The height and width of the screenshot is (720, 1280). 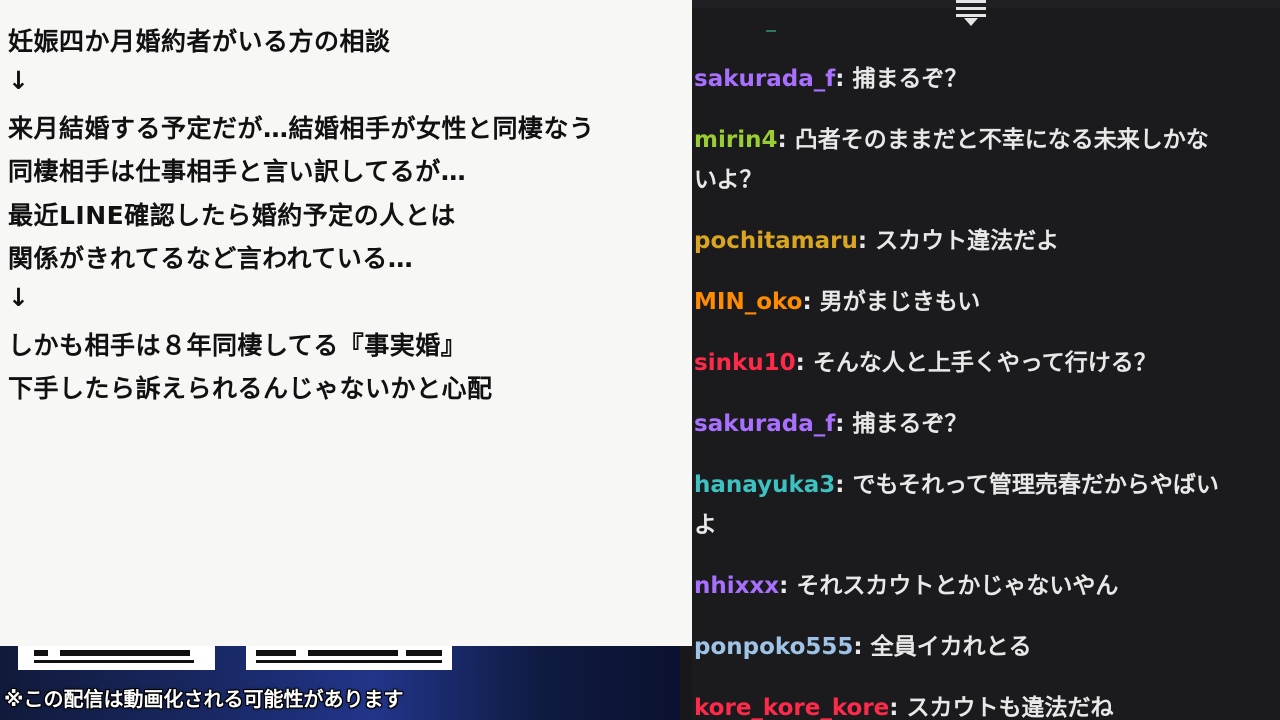 I want to click on chat-text: でもそれって管理売春だからやばい, so click(x=1035, y=485).